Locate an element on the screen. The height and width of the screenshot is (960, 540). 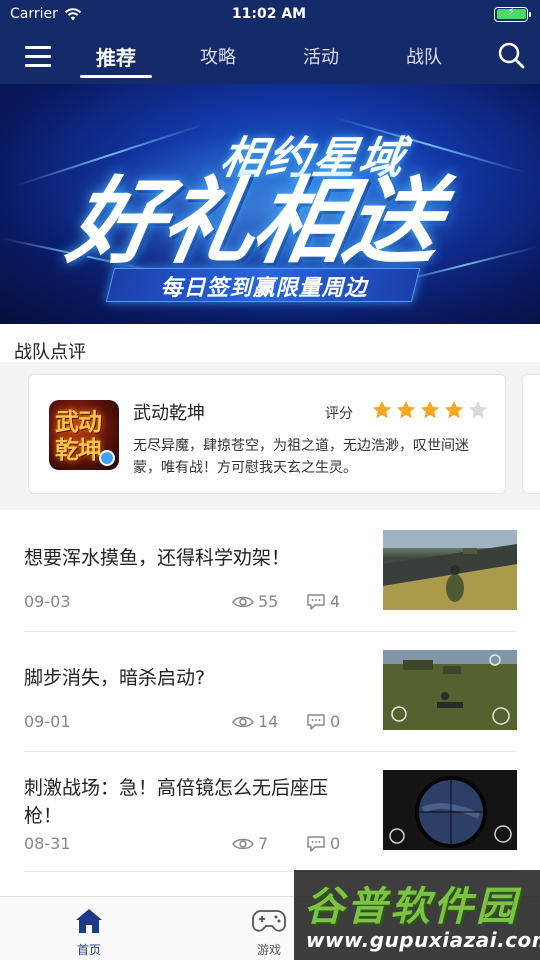
view-count: 55 is located at coordinates (255, 601).